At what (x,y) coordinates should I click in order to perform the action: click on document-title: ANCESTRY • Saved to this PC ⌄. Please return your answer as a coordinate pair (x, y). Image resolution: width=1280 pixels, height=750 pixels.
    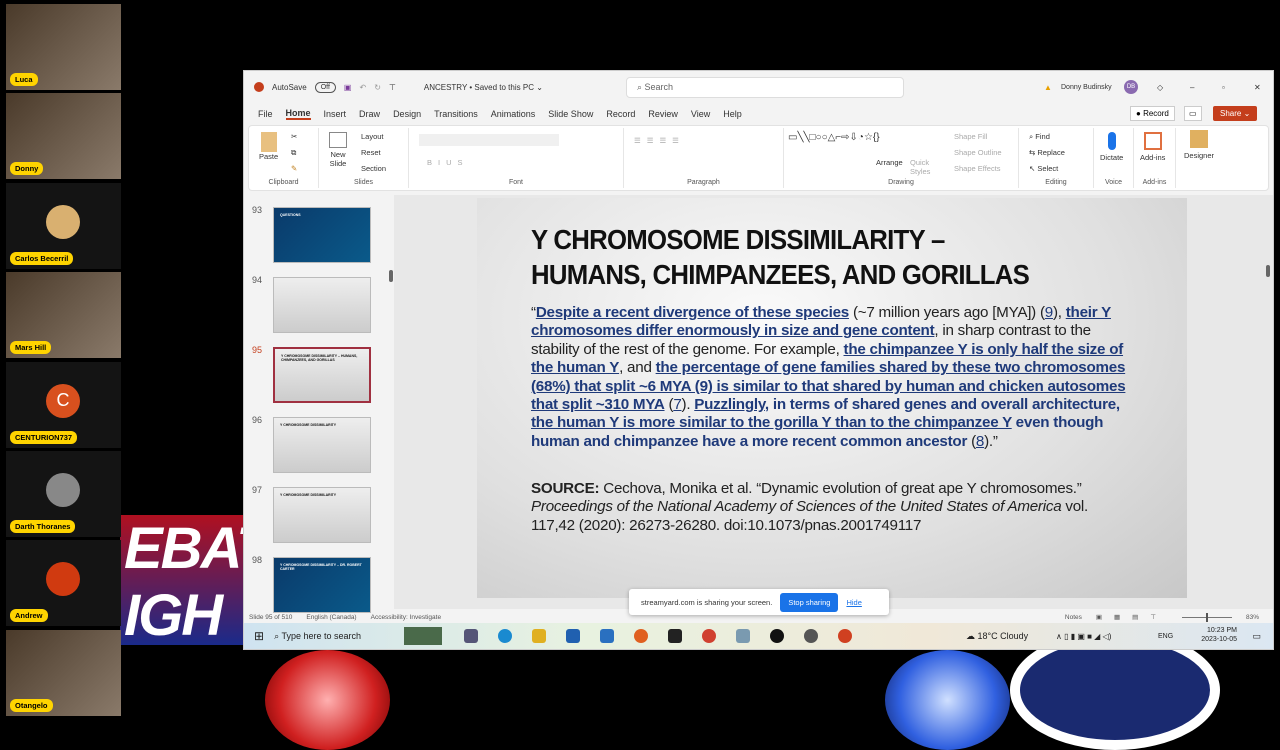
    Looking at the image, I should click on (483, 87).